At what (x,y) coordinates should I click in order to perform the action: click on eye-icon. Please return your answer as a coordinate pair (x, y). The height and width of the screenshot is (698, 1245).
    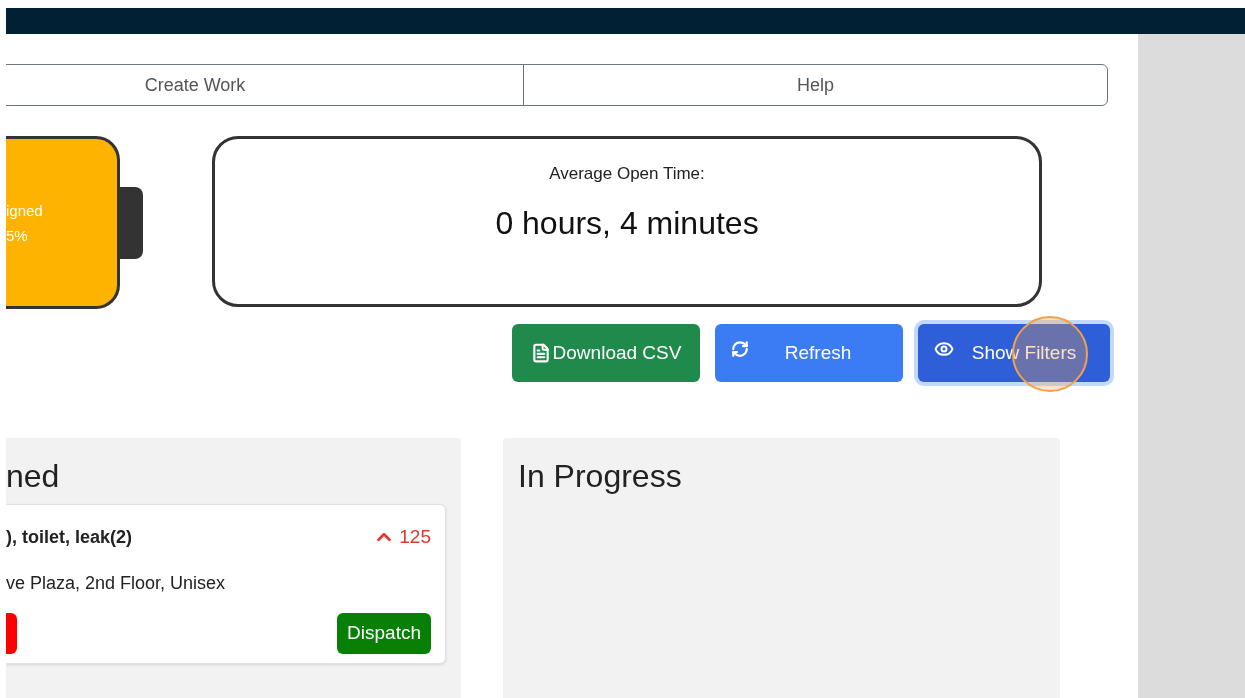
    Looking at the image, I should click on (944, 349).